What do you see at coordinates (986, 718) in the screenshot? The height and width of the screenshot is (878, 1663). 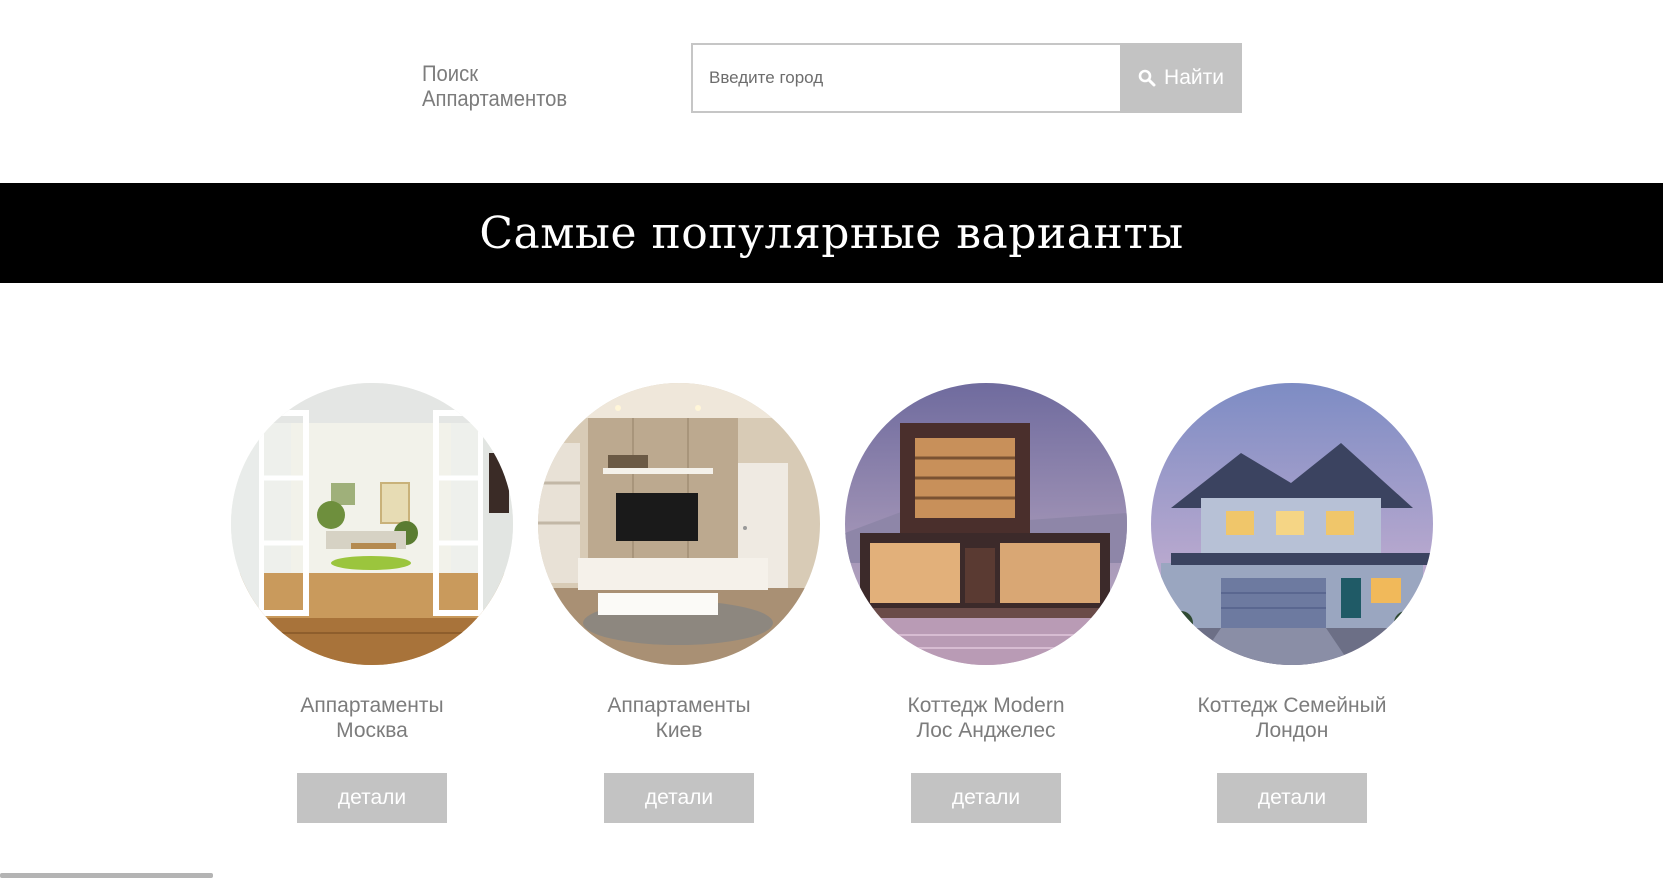 I see `listing-title: Коттедж Modern Лос Анджелес` at bounding box center [986, 718].